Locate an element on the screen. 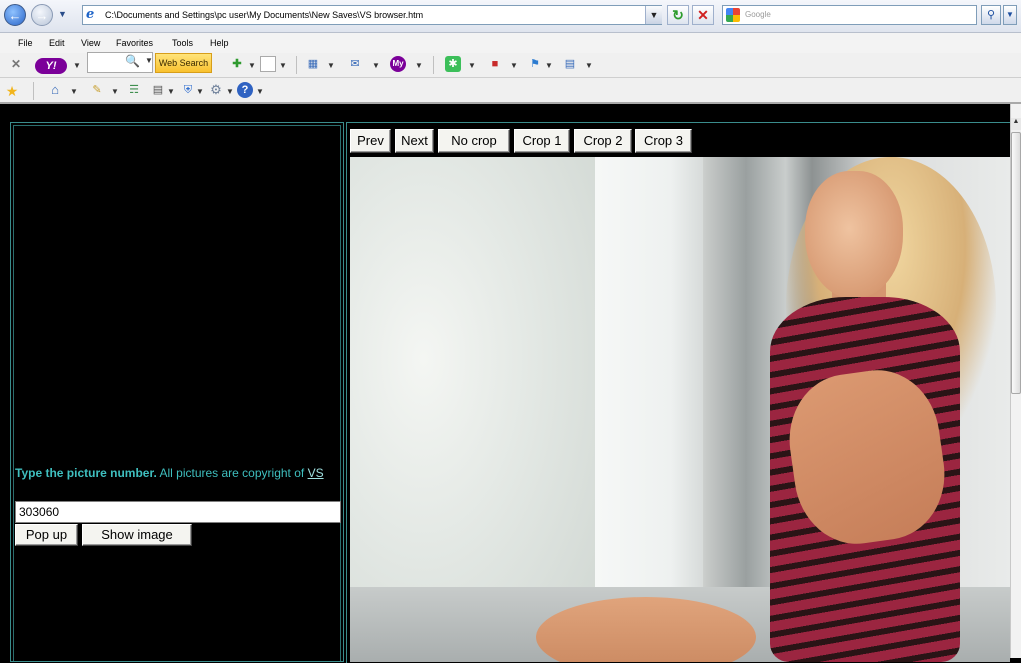  yahoo-logo: Y! is located at coordinates (51, 66).